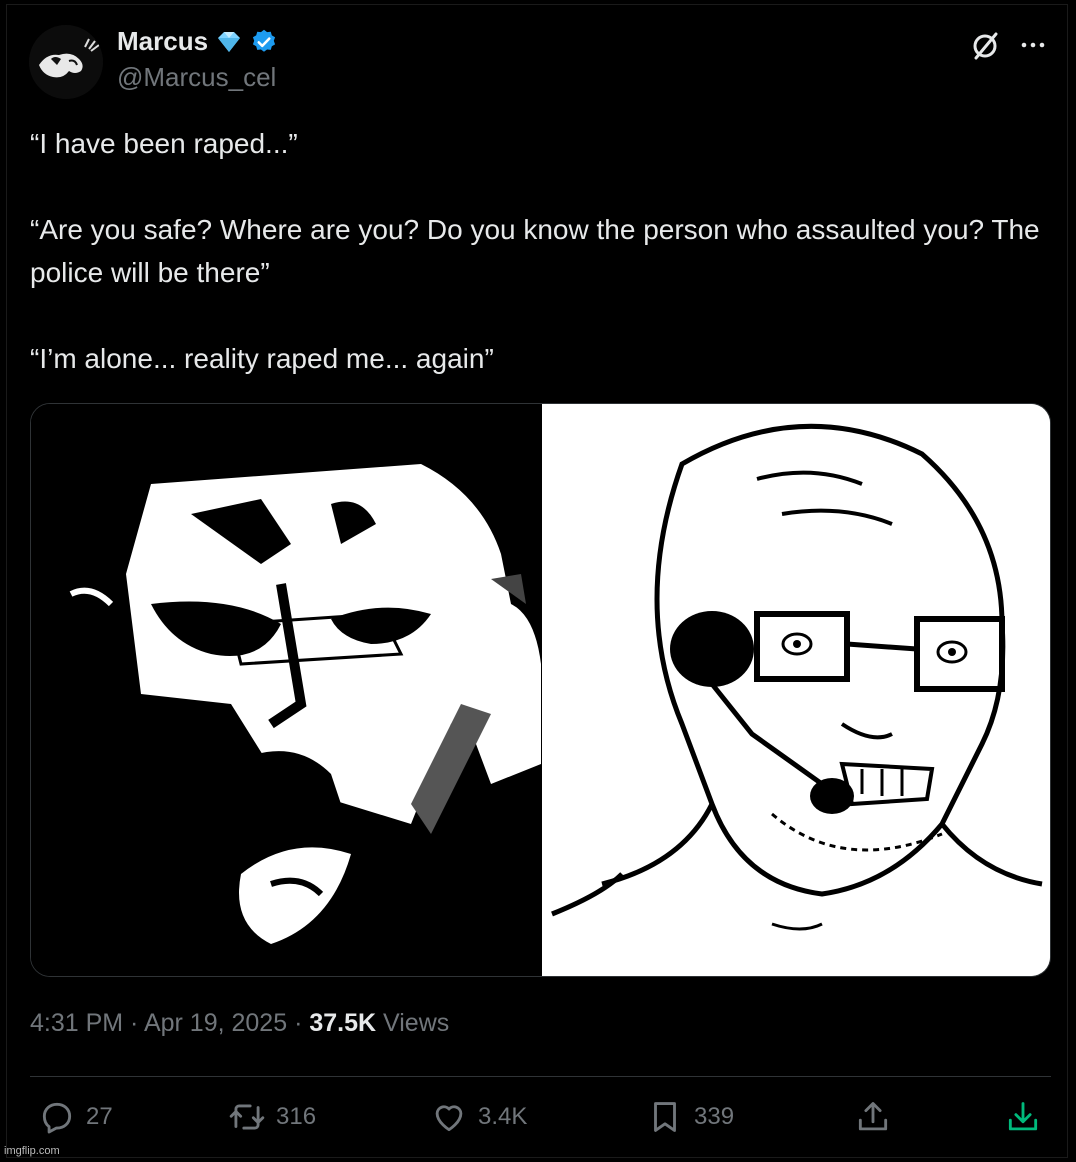  I want to click on tweet-line-3: “I’m alone... reality raped me... again”, so click(262, 358).